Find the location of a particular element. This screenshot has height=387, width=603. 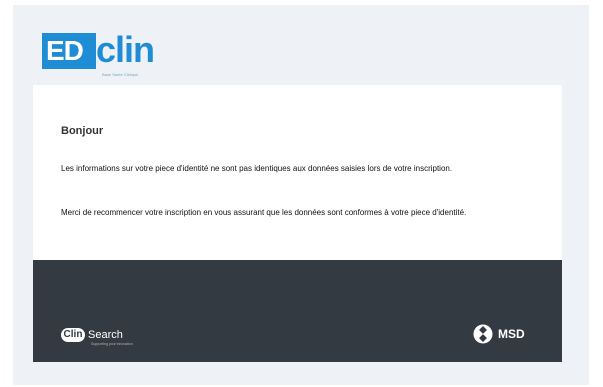

msd-logo: MSD is located at coordinates (499, 334).